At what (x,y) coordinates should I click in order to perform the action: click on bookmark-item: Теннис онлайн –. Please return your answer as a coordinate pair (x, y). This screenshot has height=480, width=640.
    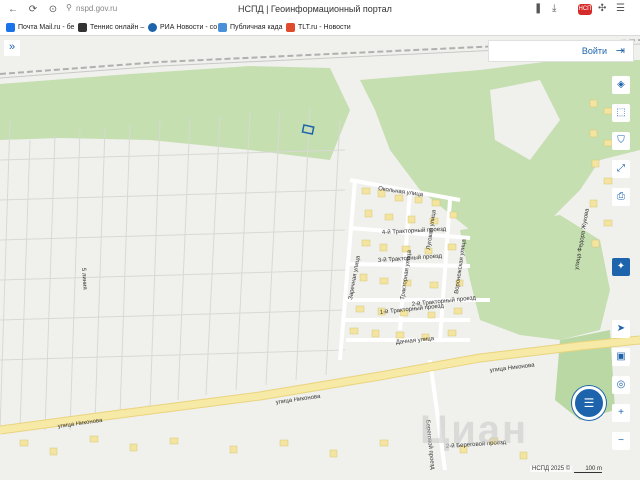
    Looking at the image, I should click on (111, 27).